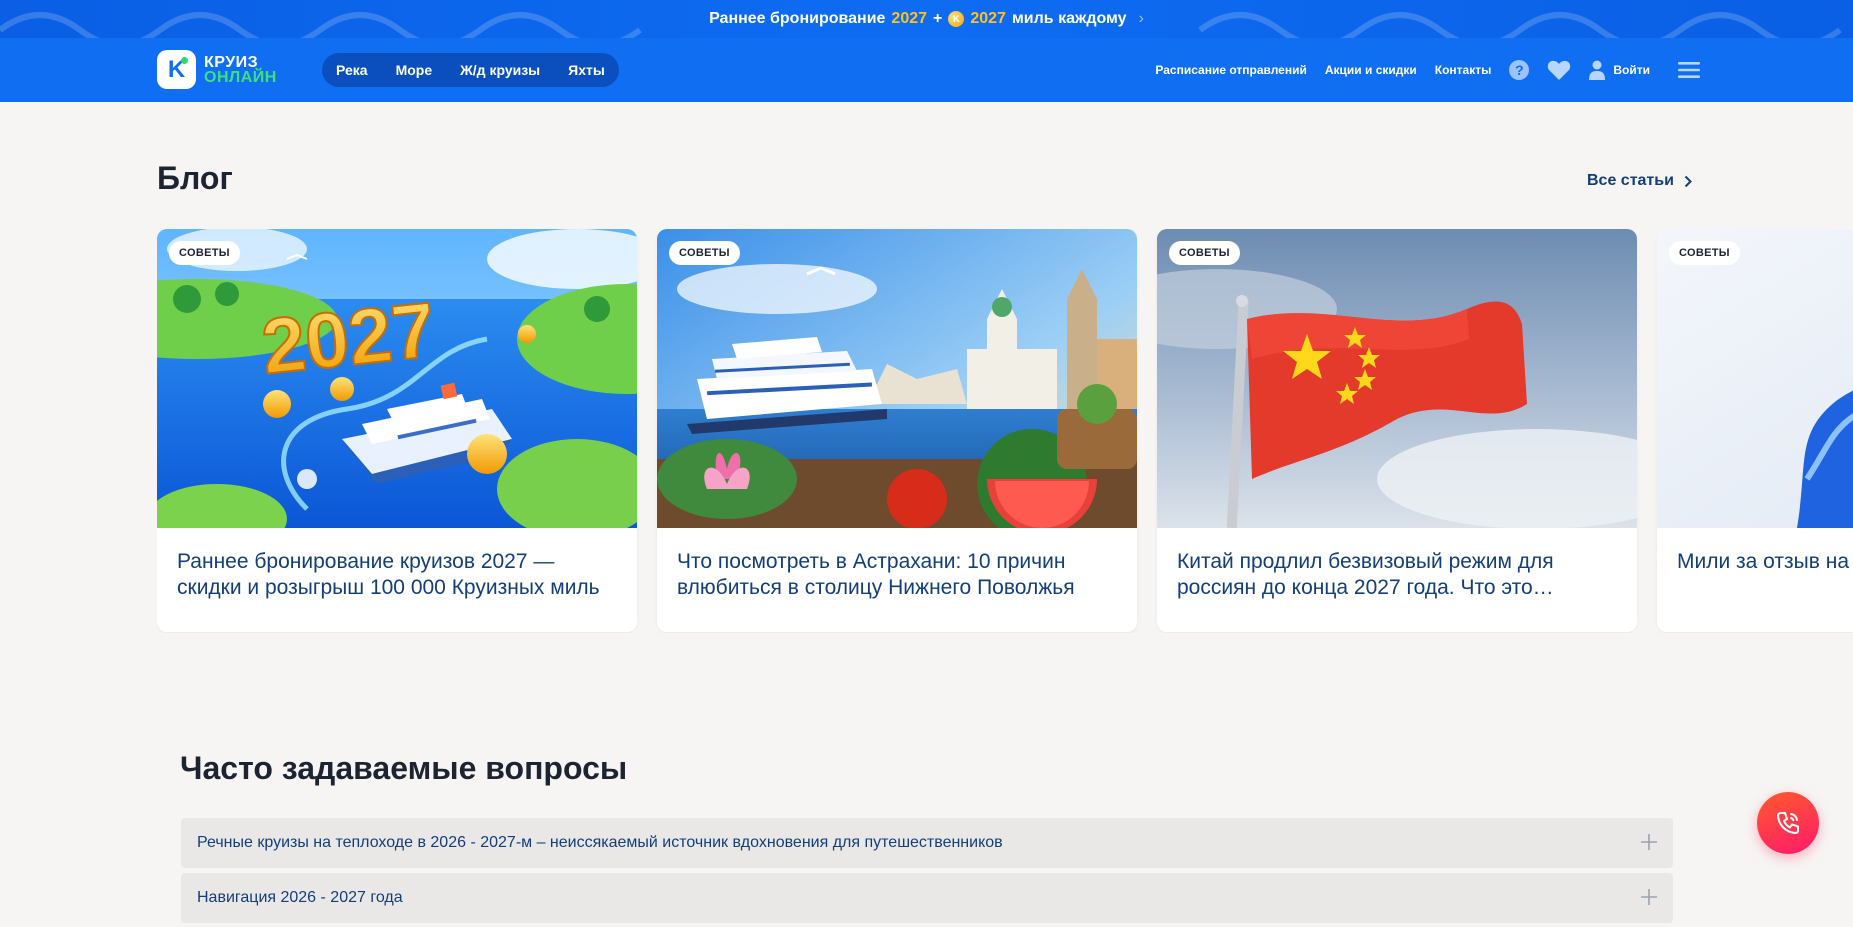  What do you see at coordinates (300, 897) in the screenshot?
I see `faq-question: Навигация 2026 - 2027 года` at bounding box center [300, 897].